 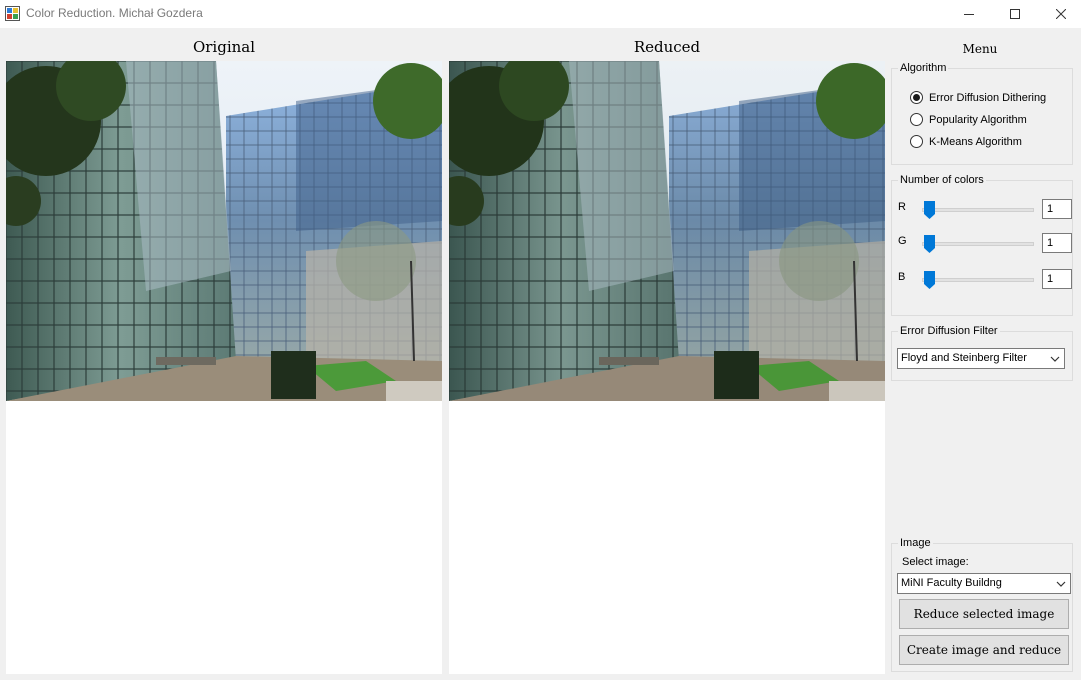 I want to click on menu-heading: Menu, so click(x=980, y=49).